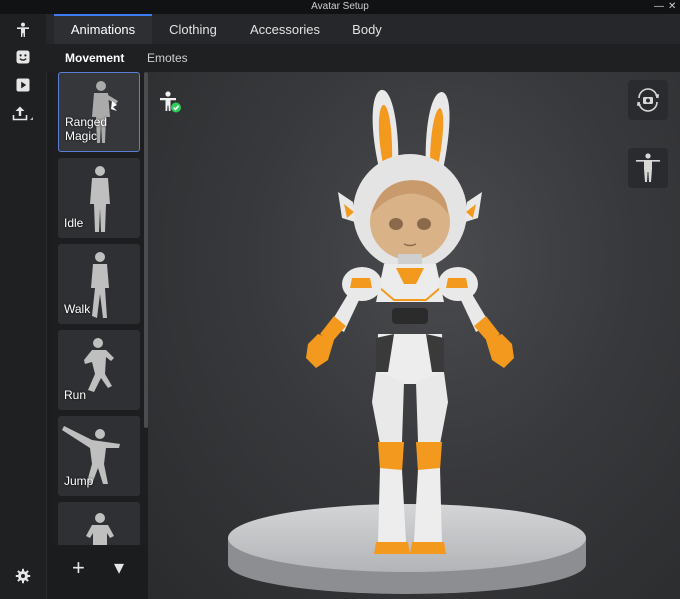 The width and height of the screenshot is (680, 599). What do you see at coordinates (75, 395) in the screenshot?
I see `animation-card-label: Run` at bounding box center [75, 395].